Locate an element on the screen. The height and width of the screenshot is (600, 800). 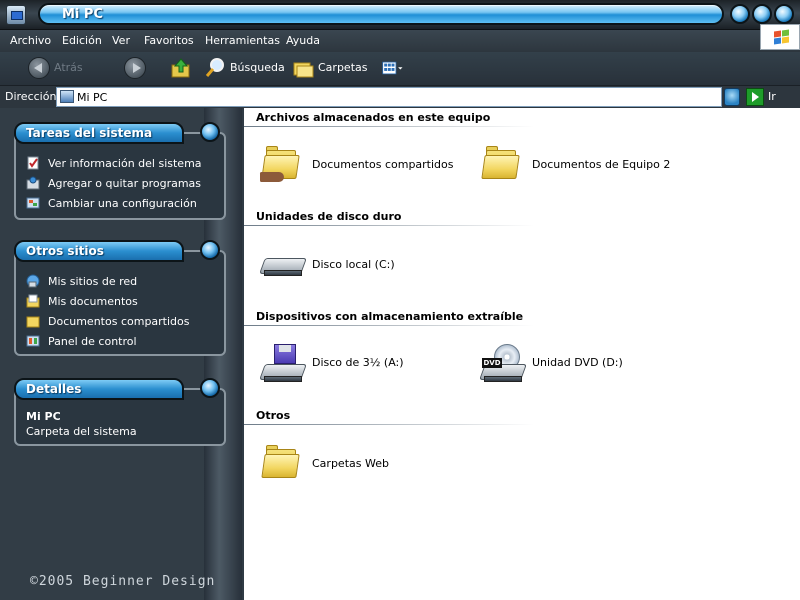
go-button: Ir is located at coordinates (772, 96).